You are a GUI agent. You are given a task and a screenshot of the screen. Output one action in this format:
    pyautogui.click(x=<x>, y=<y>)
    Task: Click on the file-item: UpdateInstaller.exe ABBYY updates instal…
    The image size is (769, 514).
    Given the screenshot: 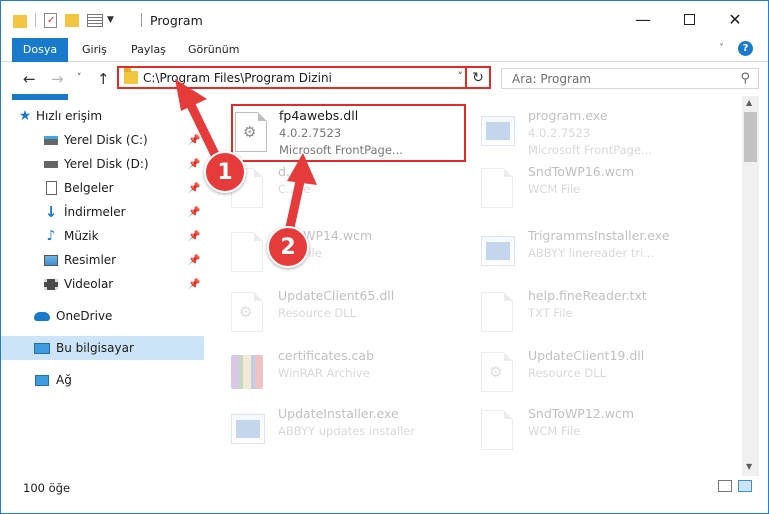 What is the action you would take?
    pyautogui.click(x=331, y=433)
    